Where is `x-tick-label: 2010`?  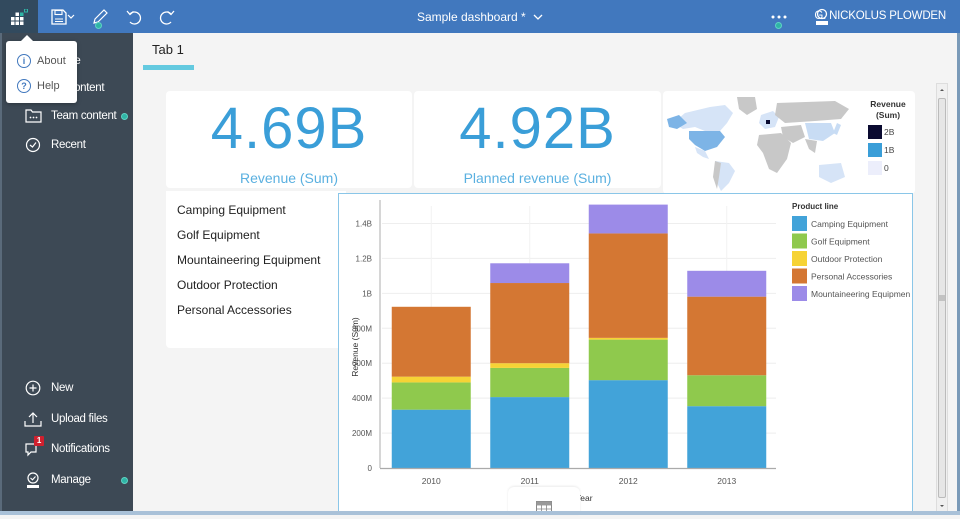 x-tick-label: 2010 is located at coordinates (431, 481).